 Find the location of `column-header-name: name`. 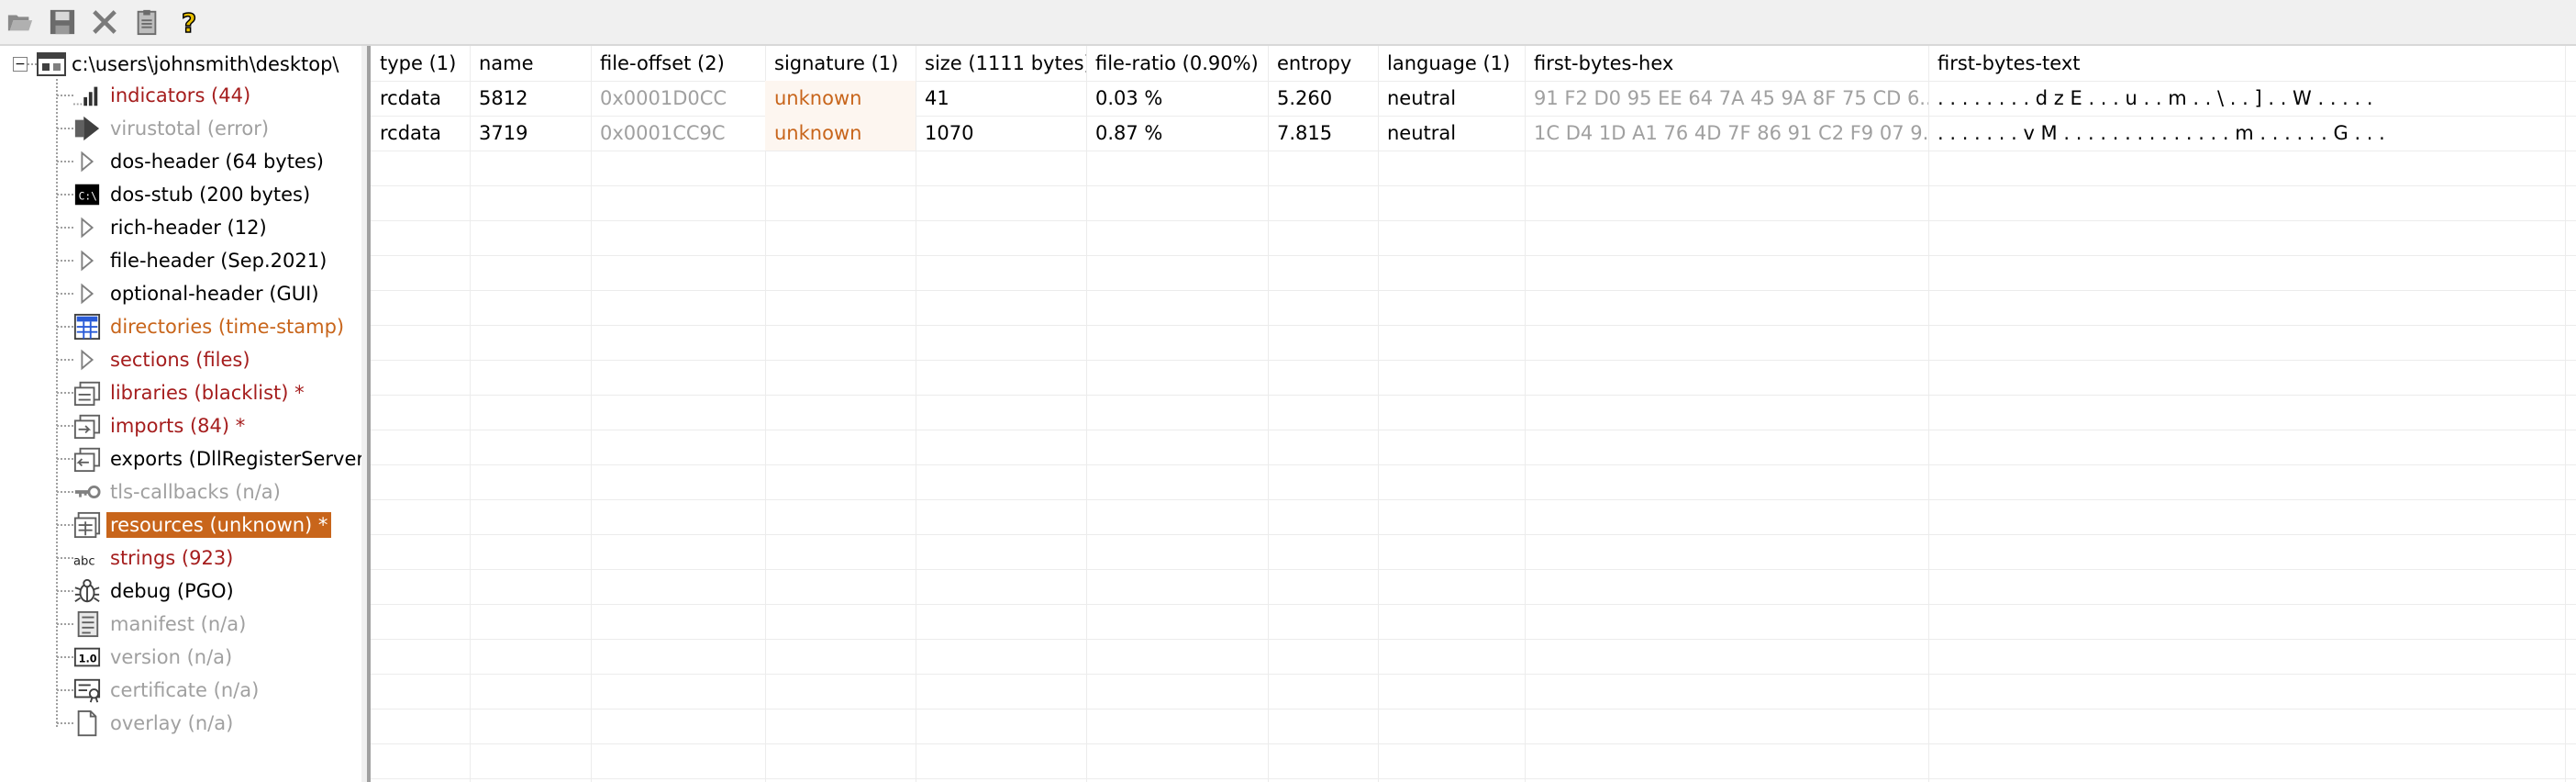

column-header-name: name is located at coordinates (530, 64).